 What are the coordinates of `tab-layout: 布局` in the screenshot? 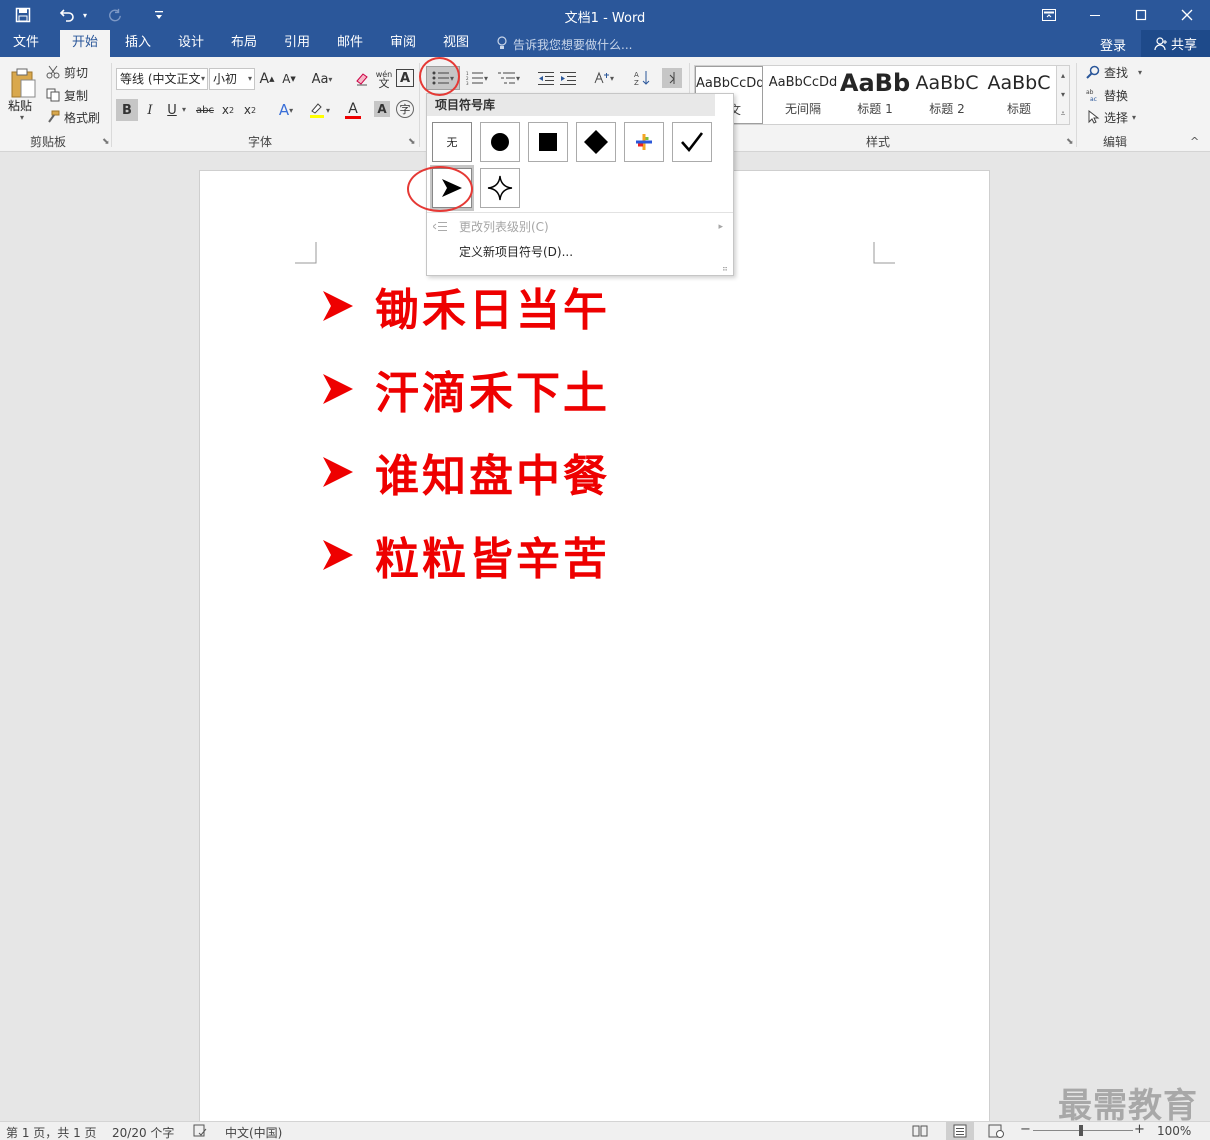 It's located at (244, 43).